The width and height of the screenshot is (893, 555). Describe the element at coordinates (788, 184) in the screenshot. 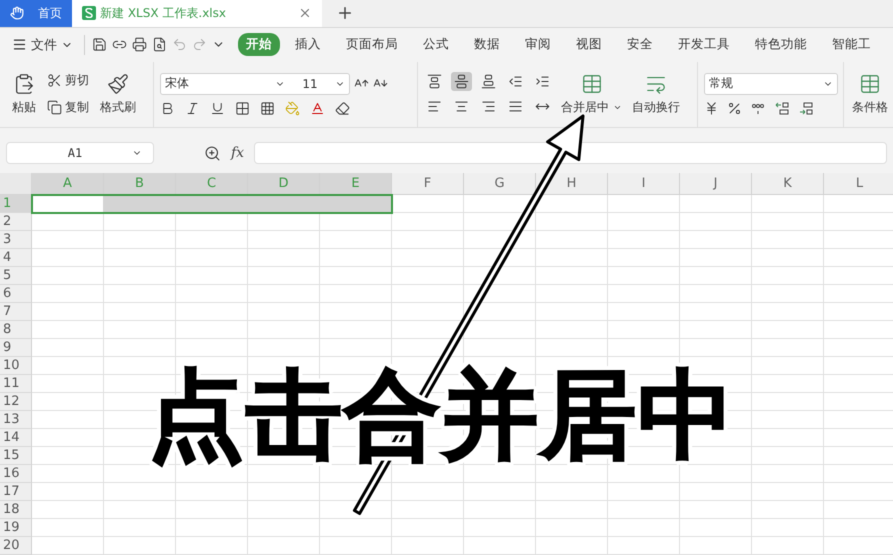

I see `column-header: K` at that location.